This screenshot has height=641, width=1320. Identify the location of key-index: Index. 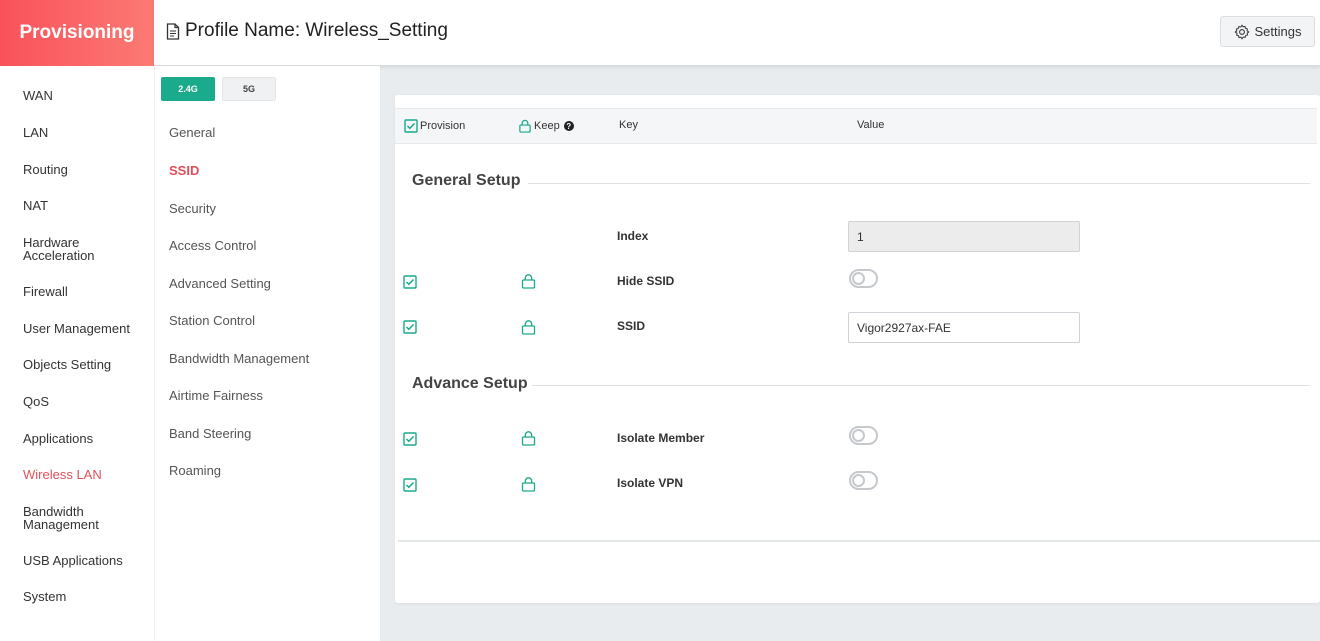
(633, 236).